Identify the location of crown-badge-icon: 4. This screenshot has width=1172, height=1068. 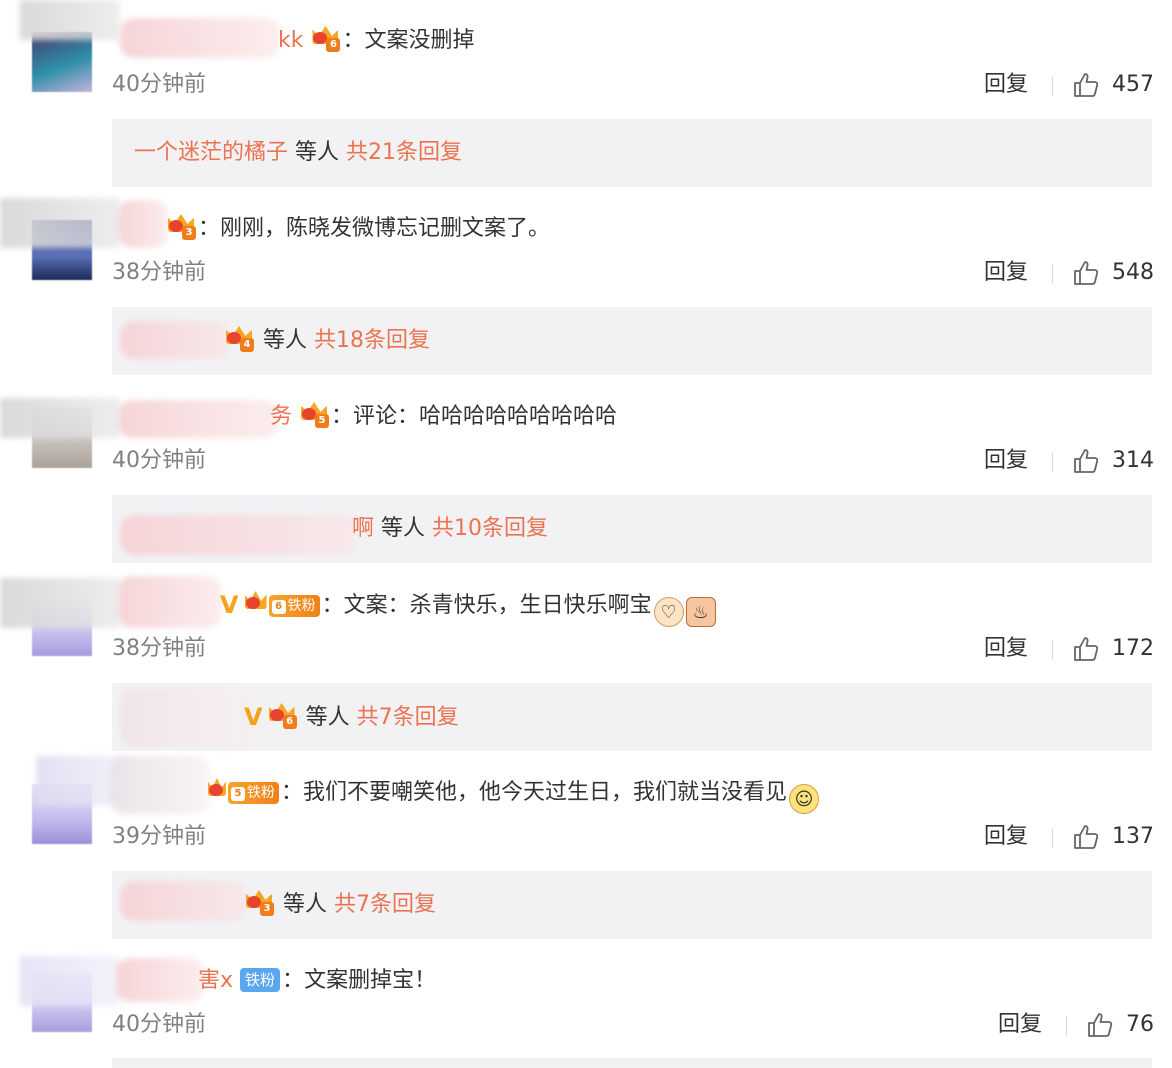
(239, 339).